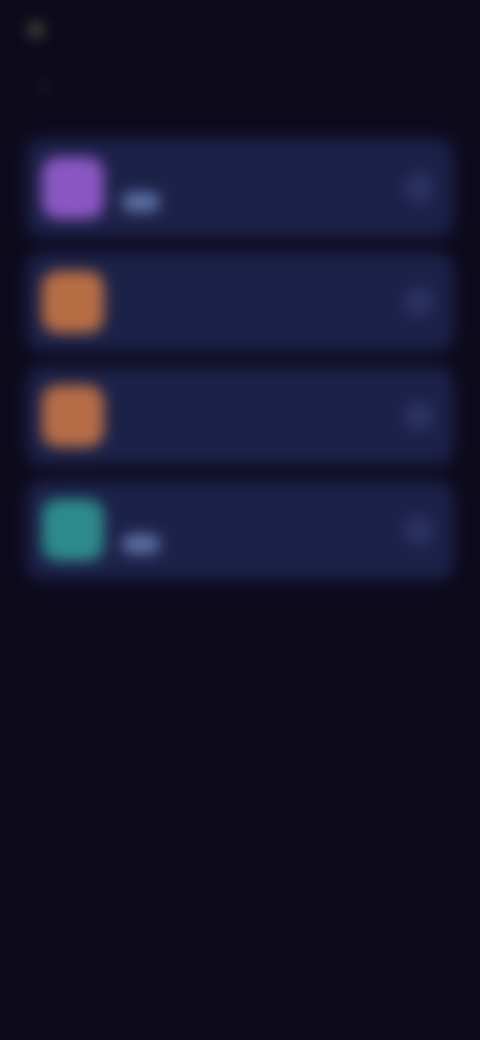  What do you see at coordinates (43, 87) in the screenshot?
I see `back-button: ‹` at bounding box center [43, 87].